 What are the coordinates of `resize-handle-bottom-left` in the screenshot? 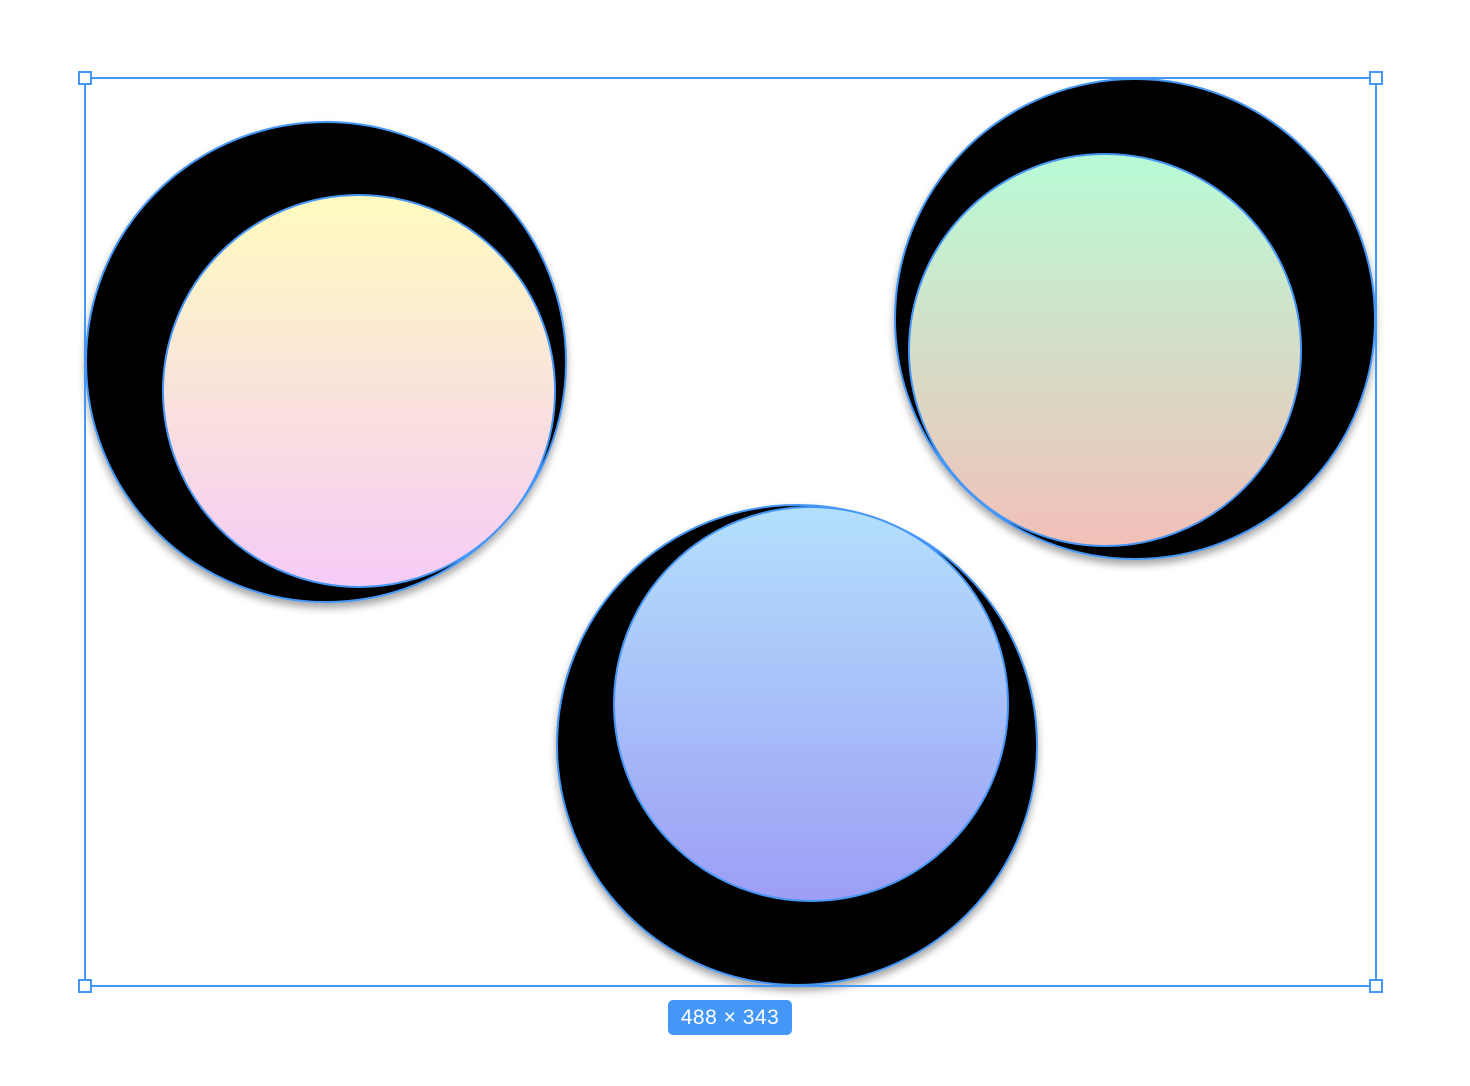 It's located at (85, 986).